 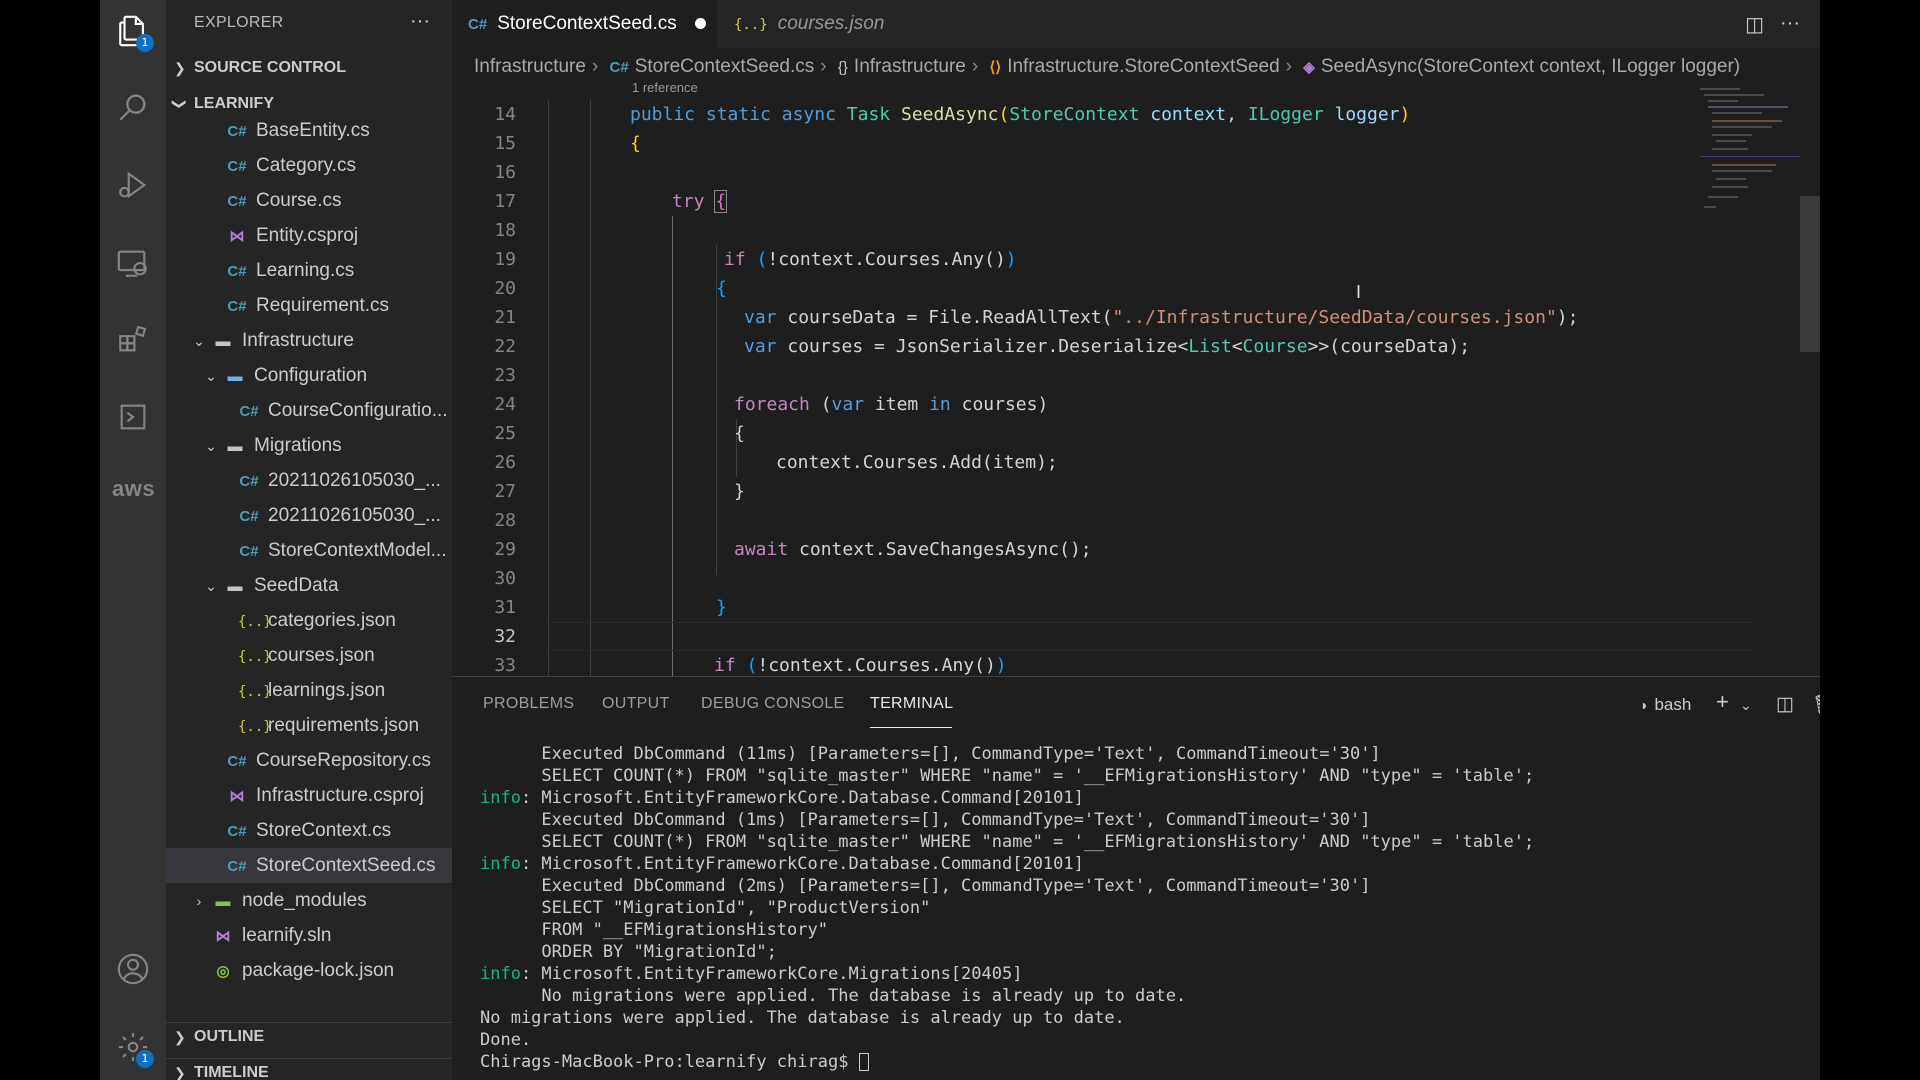 I want to click on file-storecontext: C# StoreContext.cs, so click(x=309, y=830).